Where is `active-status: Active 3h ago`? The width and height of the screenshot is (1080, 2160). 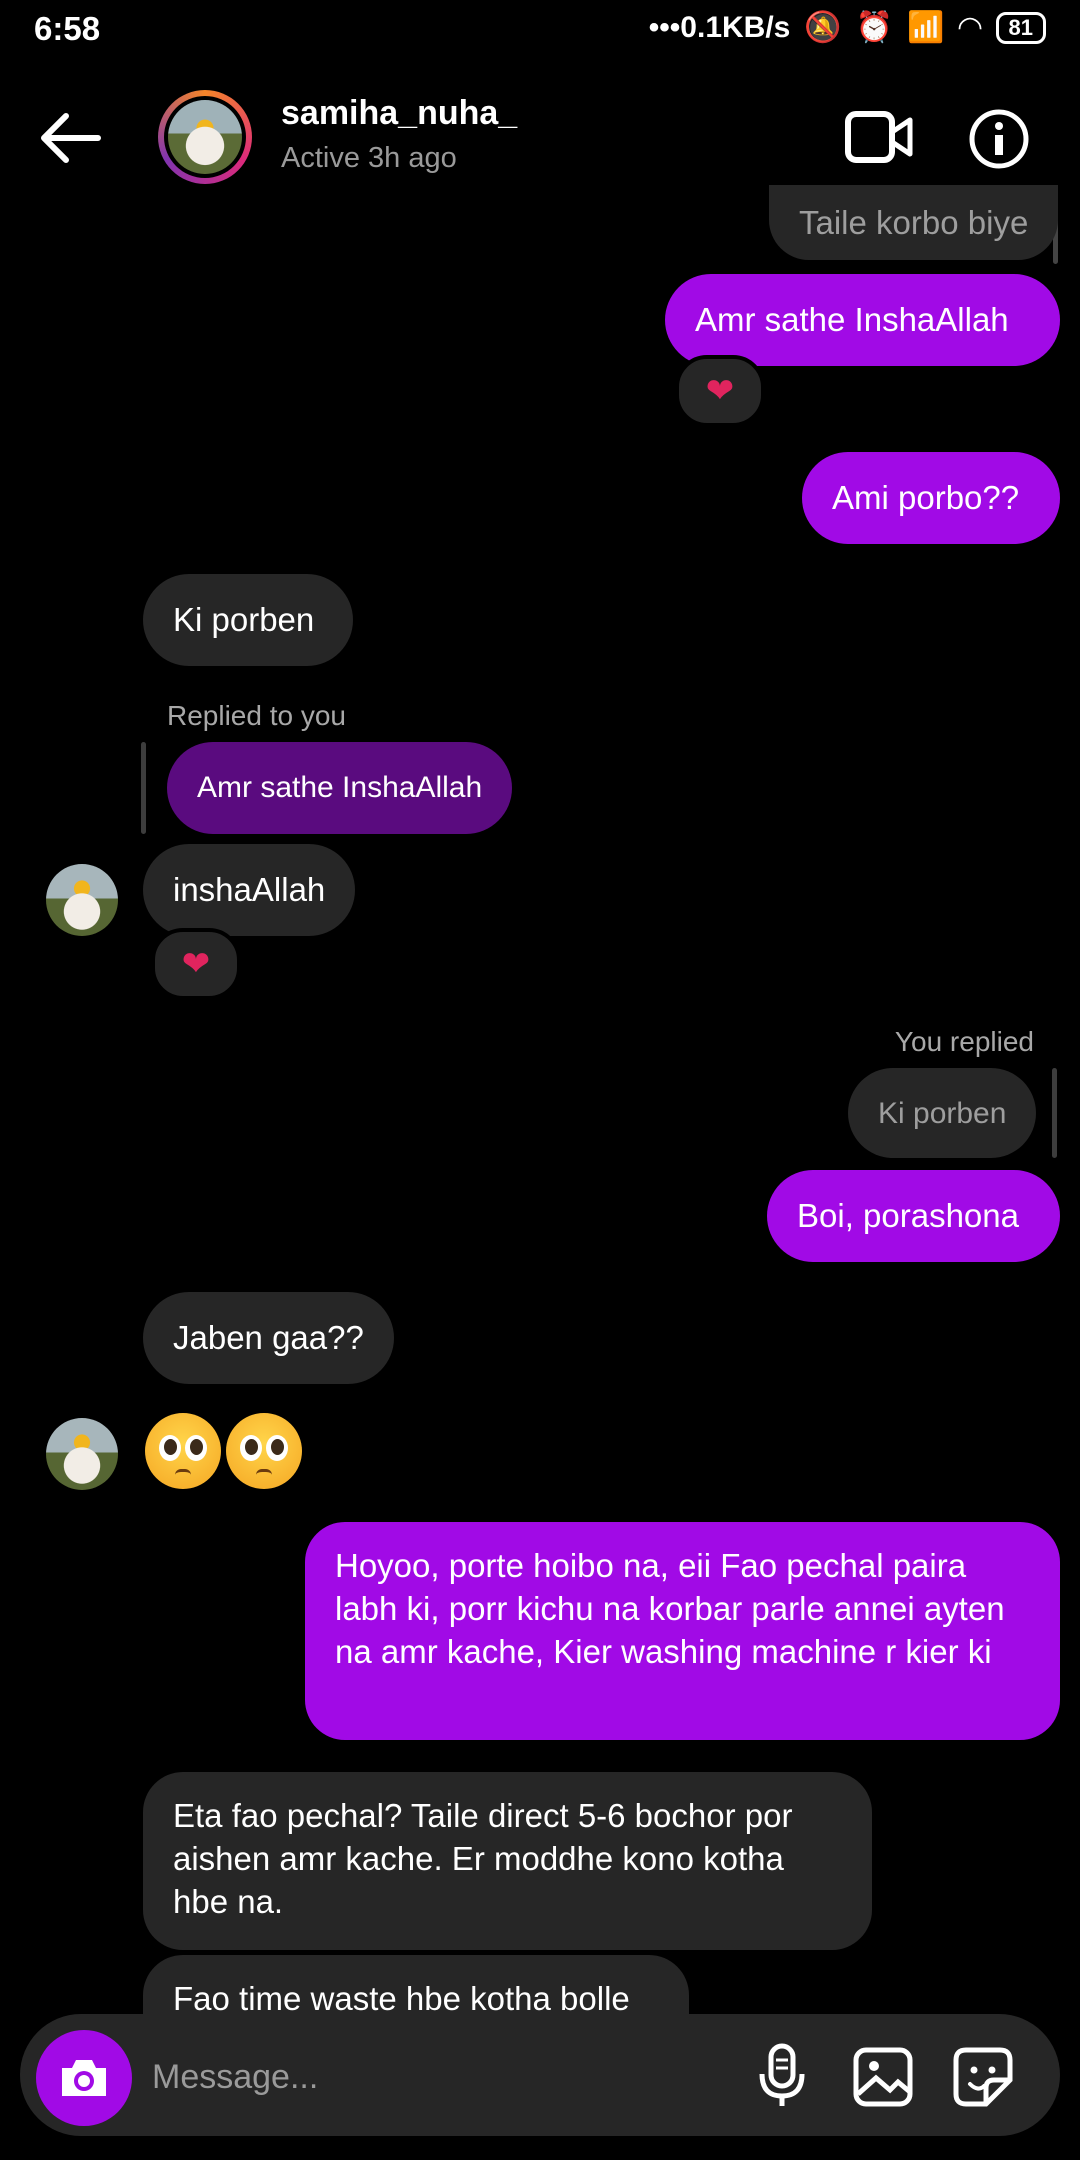 active-status: Active 3h ago is located at coordinates (369, 158).